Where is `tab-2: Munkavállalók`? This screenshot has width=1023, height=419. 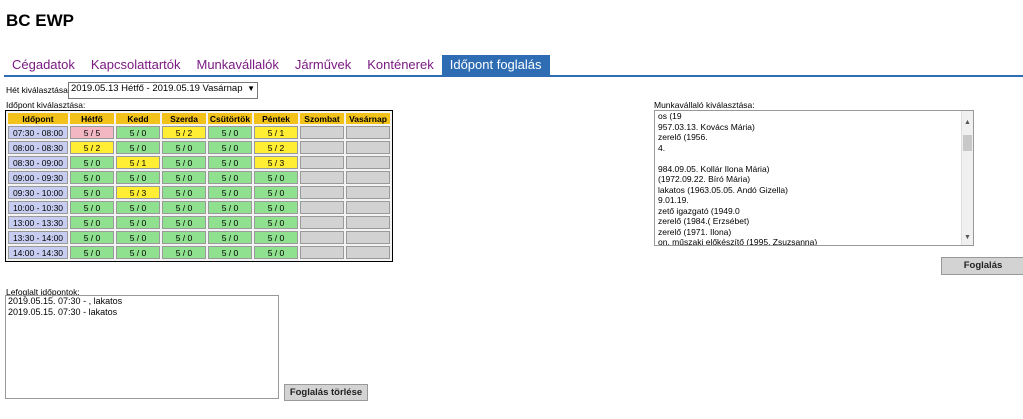
tab-2: Munkavállalók is located at coordinates (238, 65).